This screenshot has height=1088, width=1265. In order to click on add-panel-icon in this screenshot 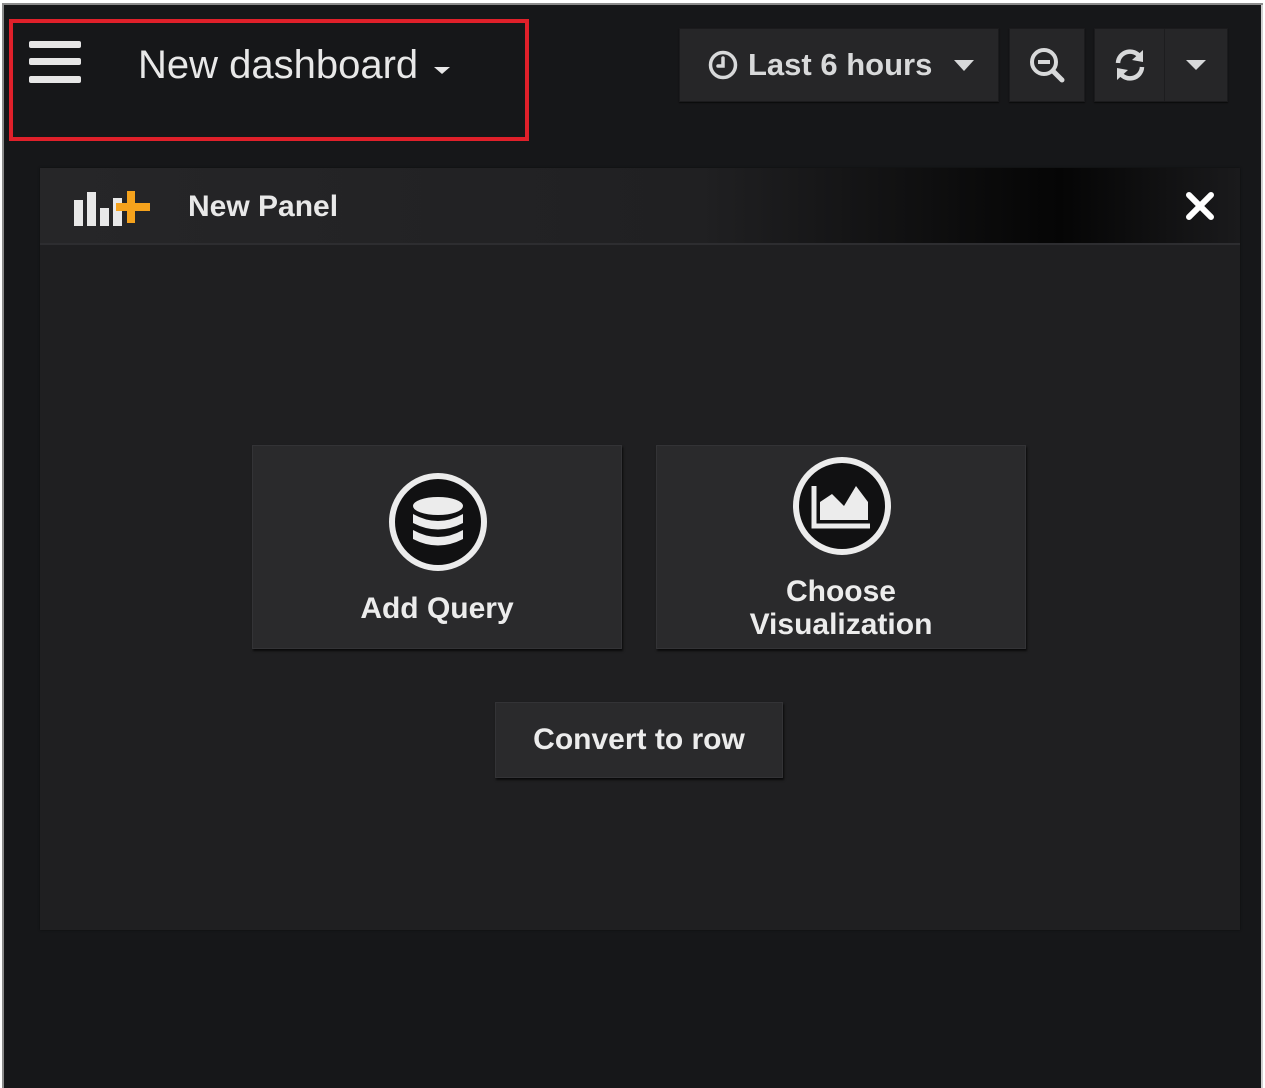, I will do `click(112, 208)`.